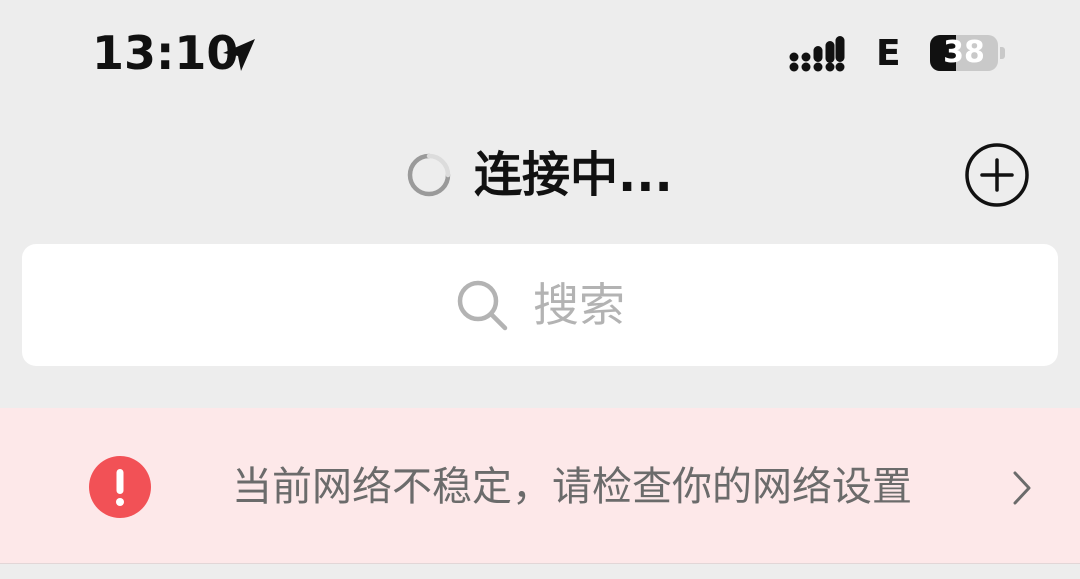 Image resolution: width=1080 pixels, height=579 pixels. What do you see at coordinates (817, 54) in the screenshot?
I see `signal-icon` at bounding box center [817, 54].